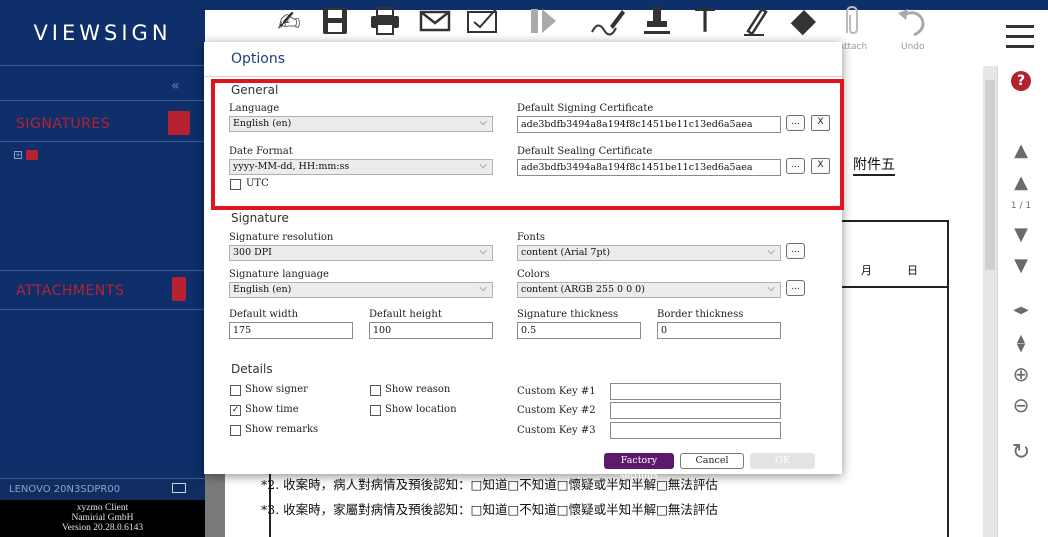 The width and height of the screenshot is (1048, 537). Describe the element at coordinates (32, 155) in the screenshot. I see `signature-field-icon` at that location.